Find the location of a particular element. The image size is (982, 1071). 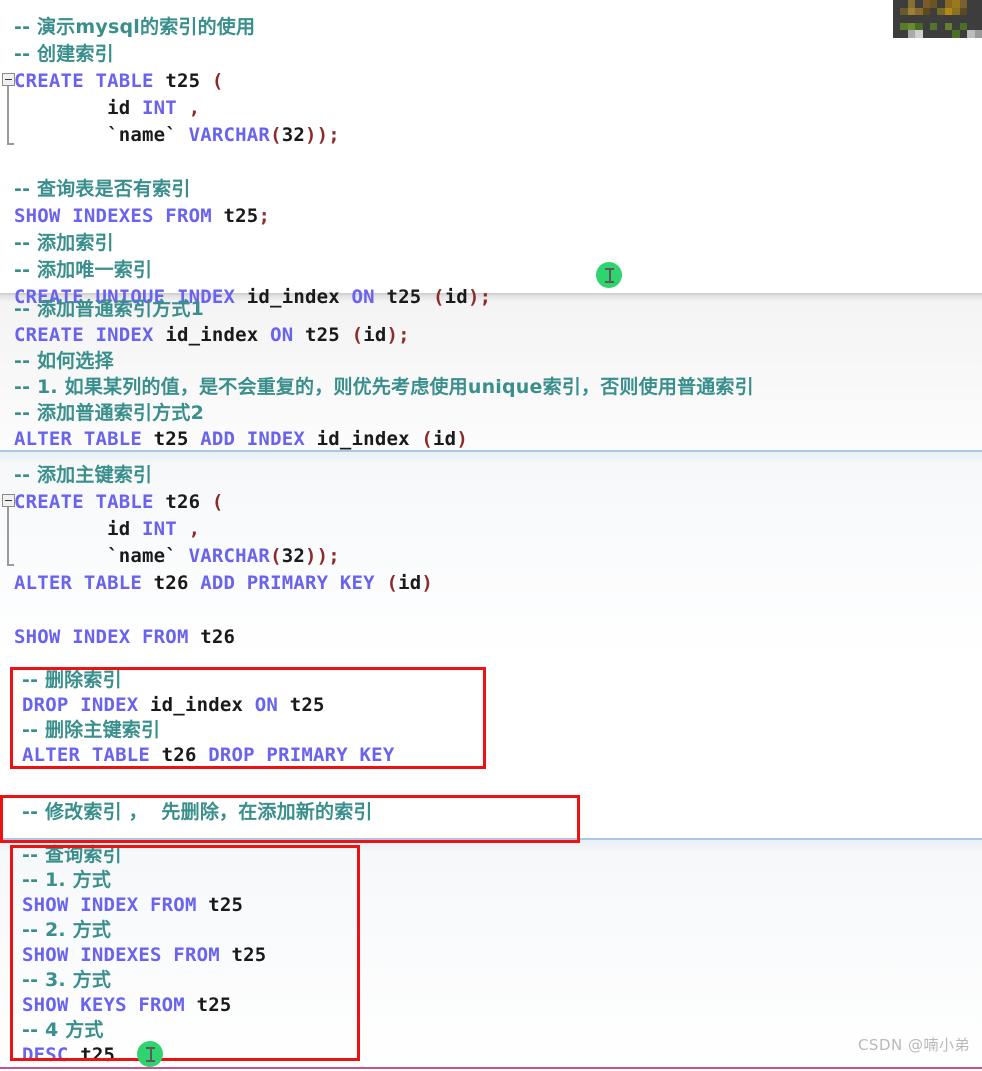

code-token-kw: CREATE INDEX is located at coordinates (90, 335).